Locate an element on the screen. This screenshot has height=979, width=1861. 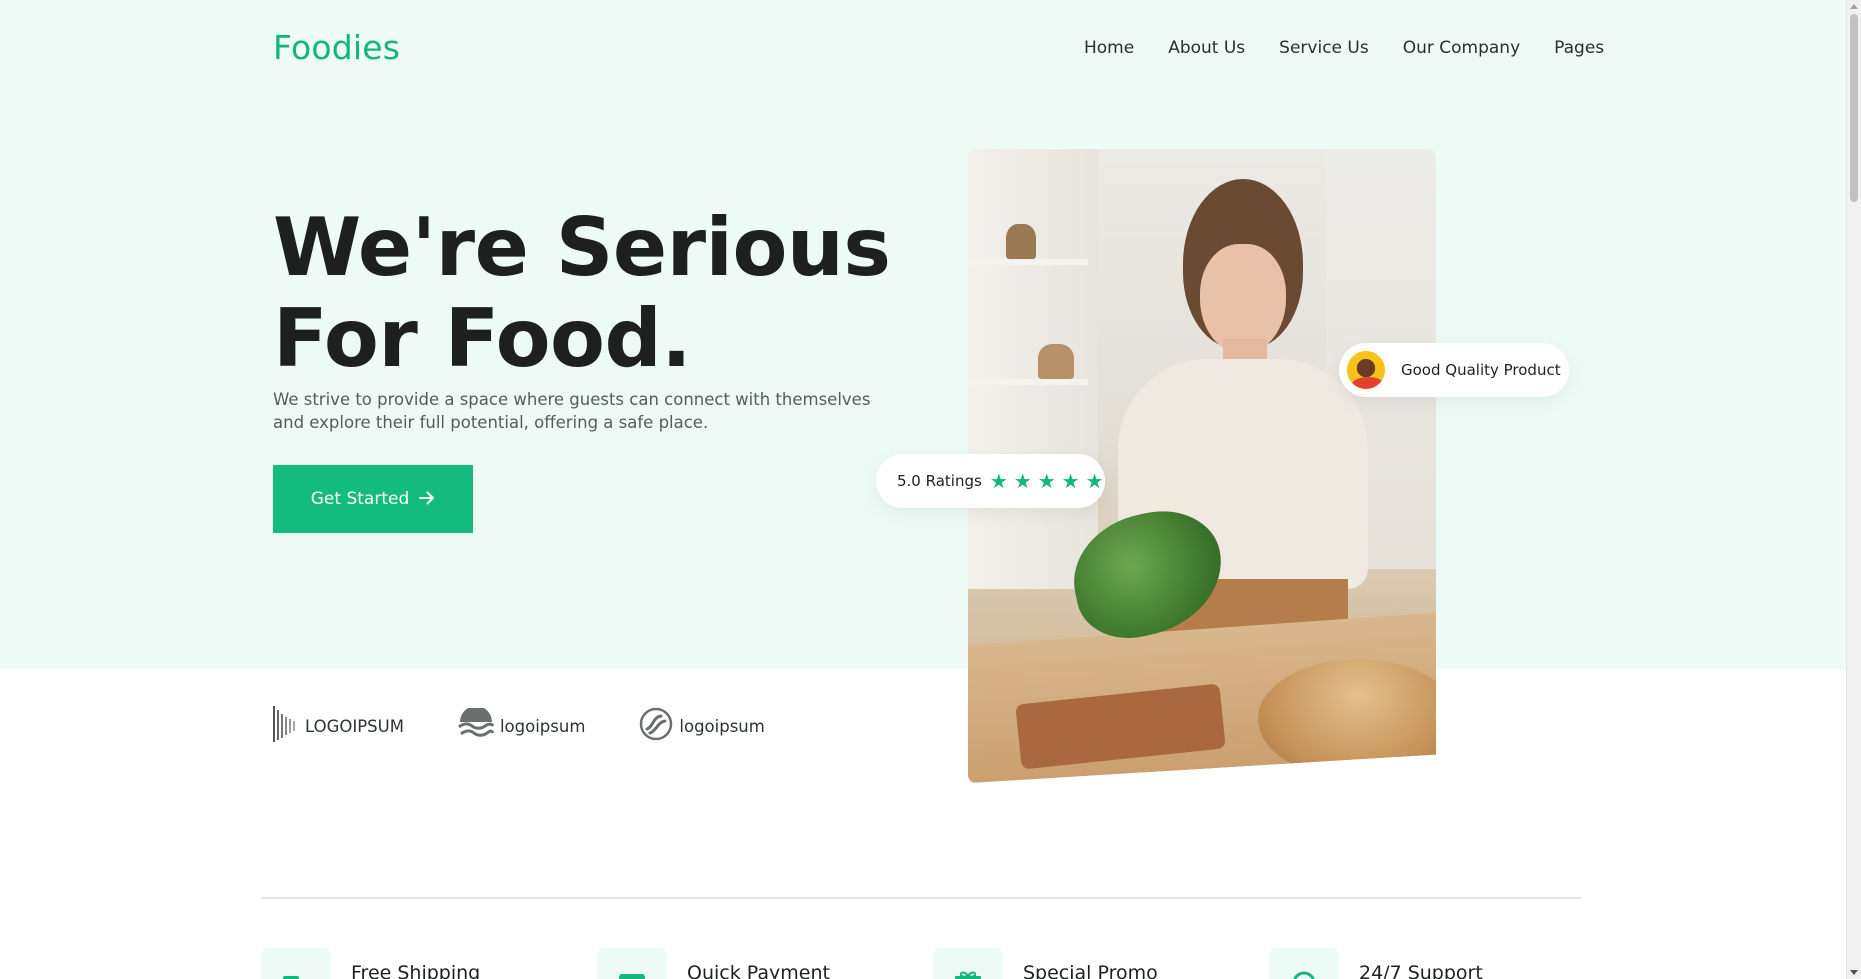
headset-icon is located at coordinates (1304, 963).